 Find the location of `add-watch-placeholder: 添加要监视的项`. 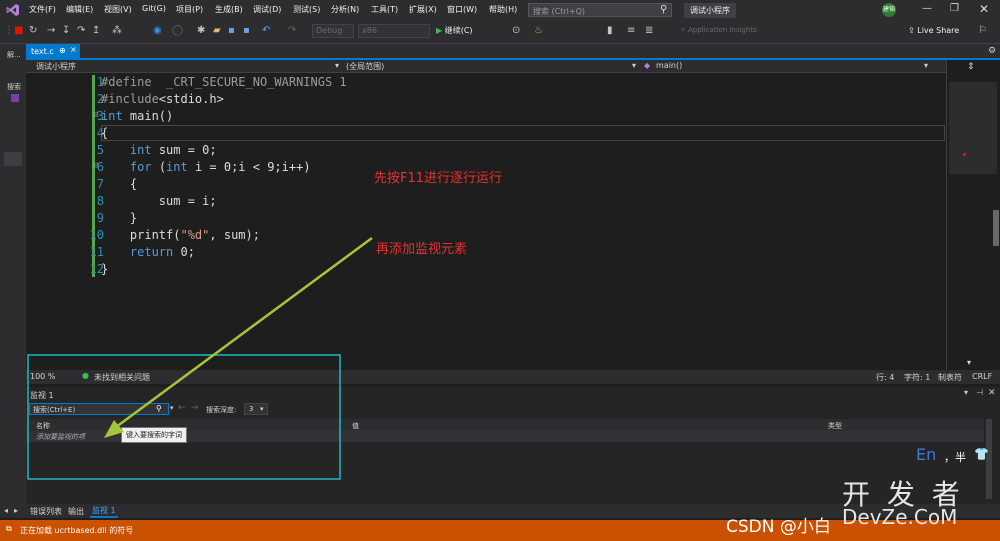

add-watch-placeholder: 添加要监视的项 is located at coordinates (60, 437).